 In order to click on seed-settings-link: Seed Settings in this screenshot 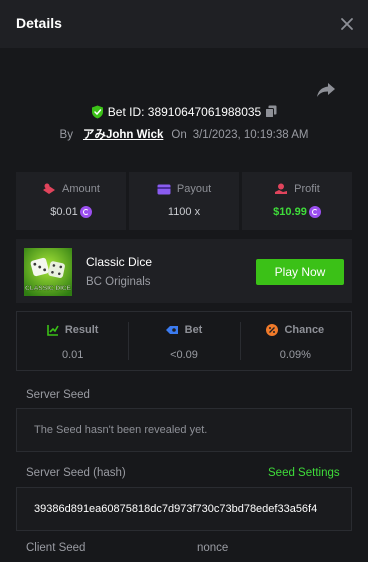, I will do `click(304, 473)`.